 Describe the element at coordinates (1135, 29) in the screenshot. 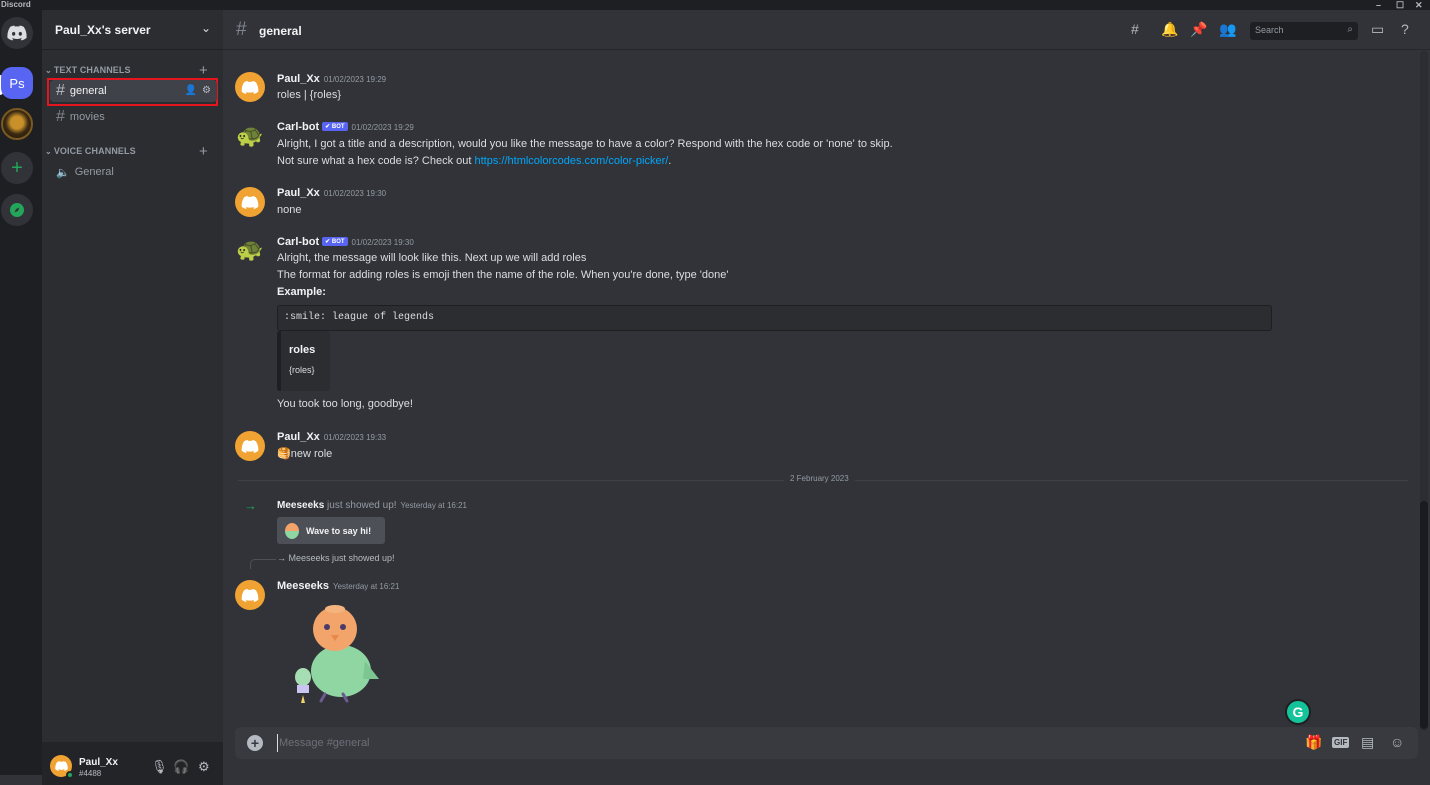

I see `threads-icon: #` at that location.